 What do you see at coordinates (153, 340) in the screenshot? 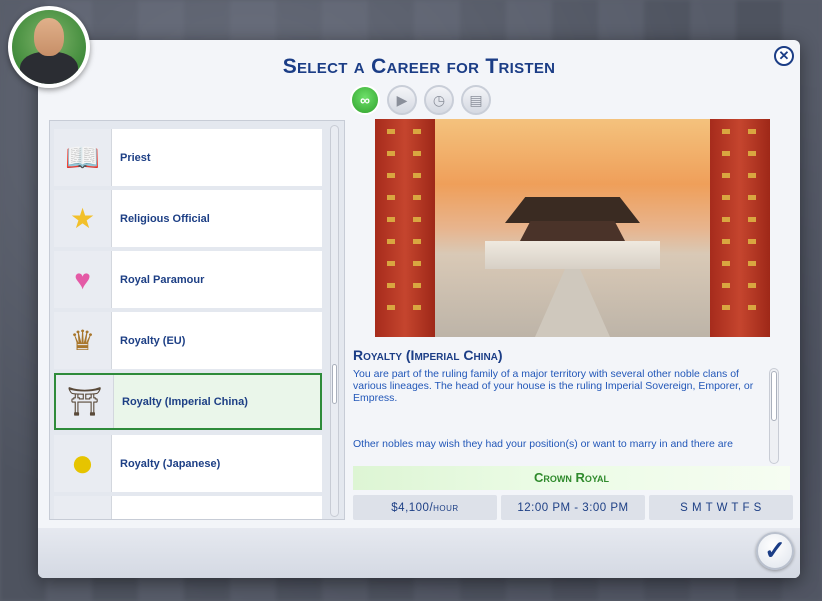
I see `career-item-label: Royalty (EU)` at bounding box center [153, 340].